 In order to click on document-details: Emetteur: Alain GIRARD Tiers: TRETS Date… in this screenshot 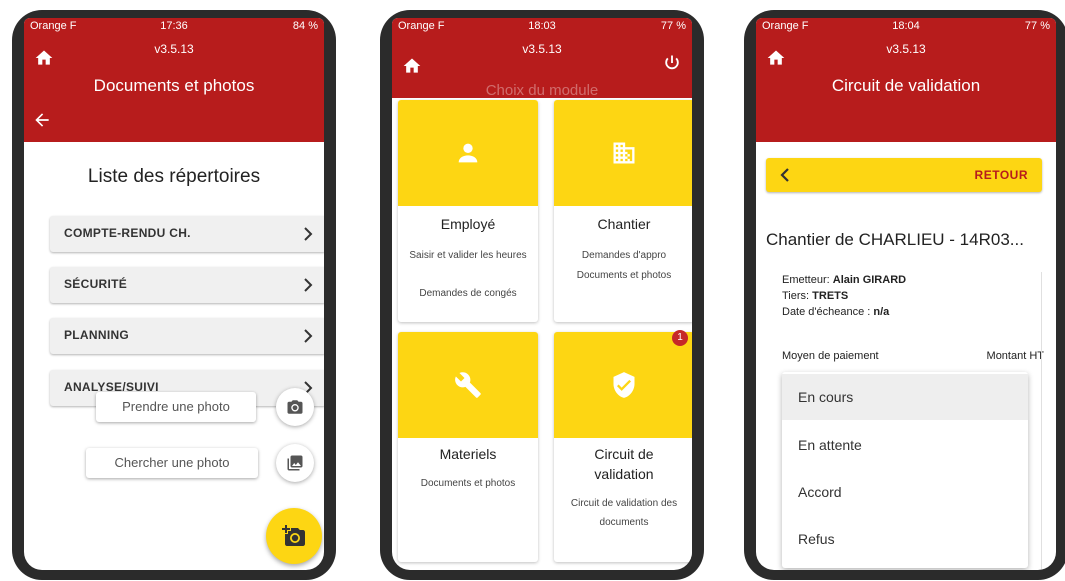, I will do `click(913, 296)`.